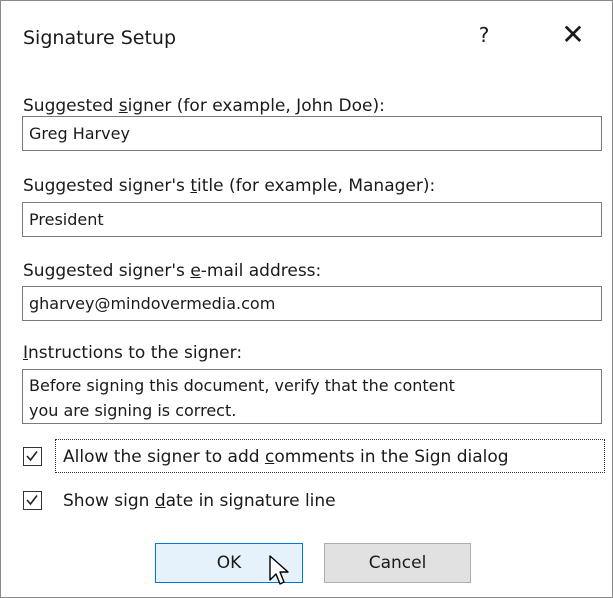 The height and width of the screenshot is (598, 613). Describe the element at coordinates (312, 219) in the screenshot. I see `signer-title-input: President` at that location.